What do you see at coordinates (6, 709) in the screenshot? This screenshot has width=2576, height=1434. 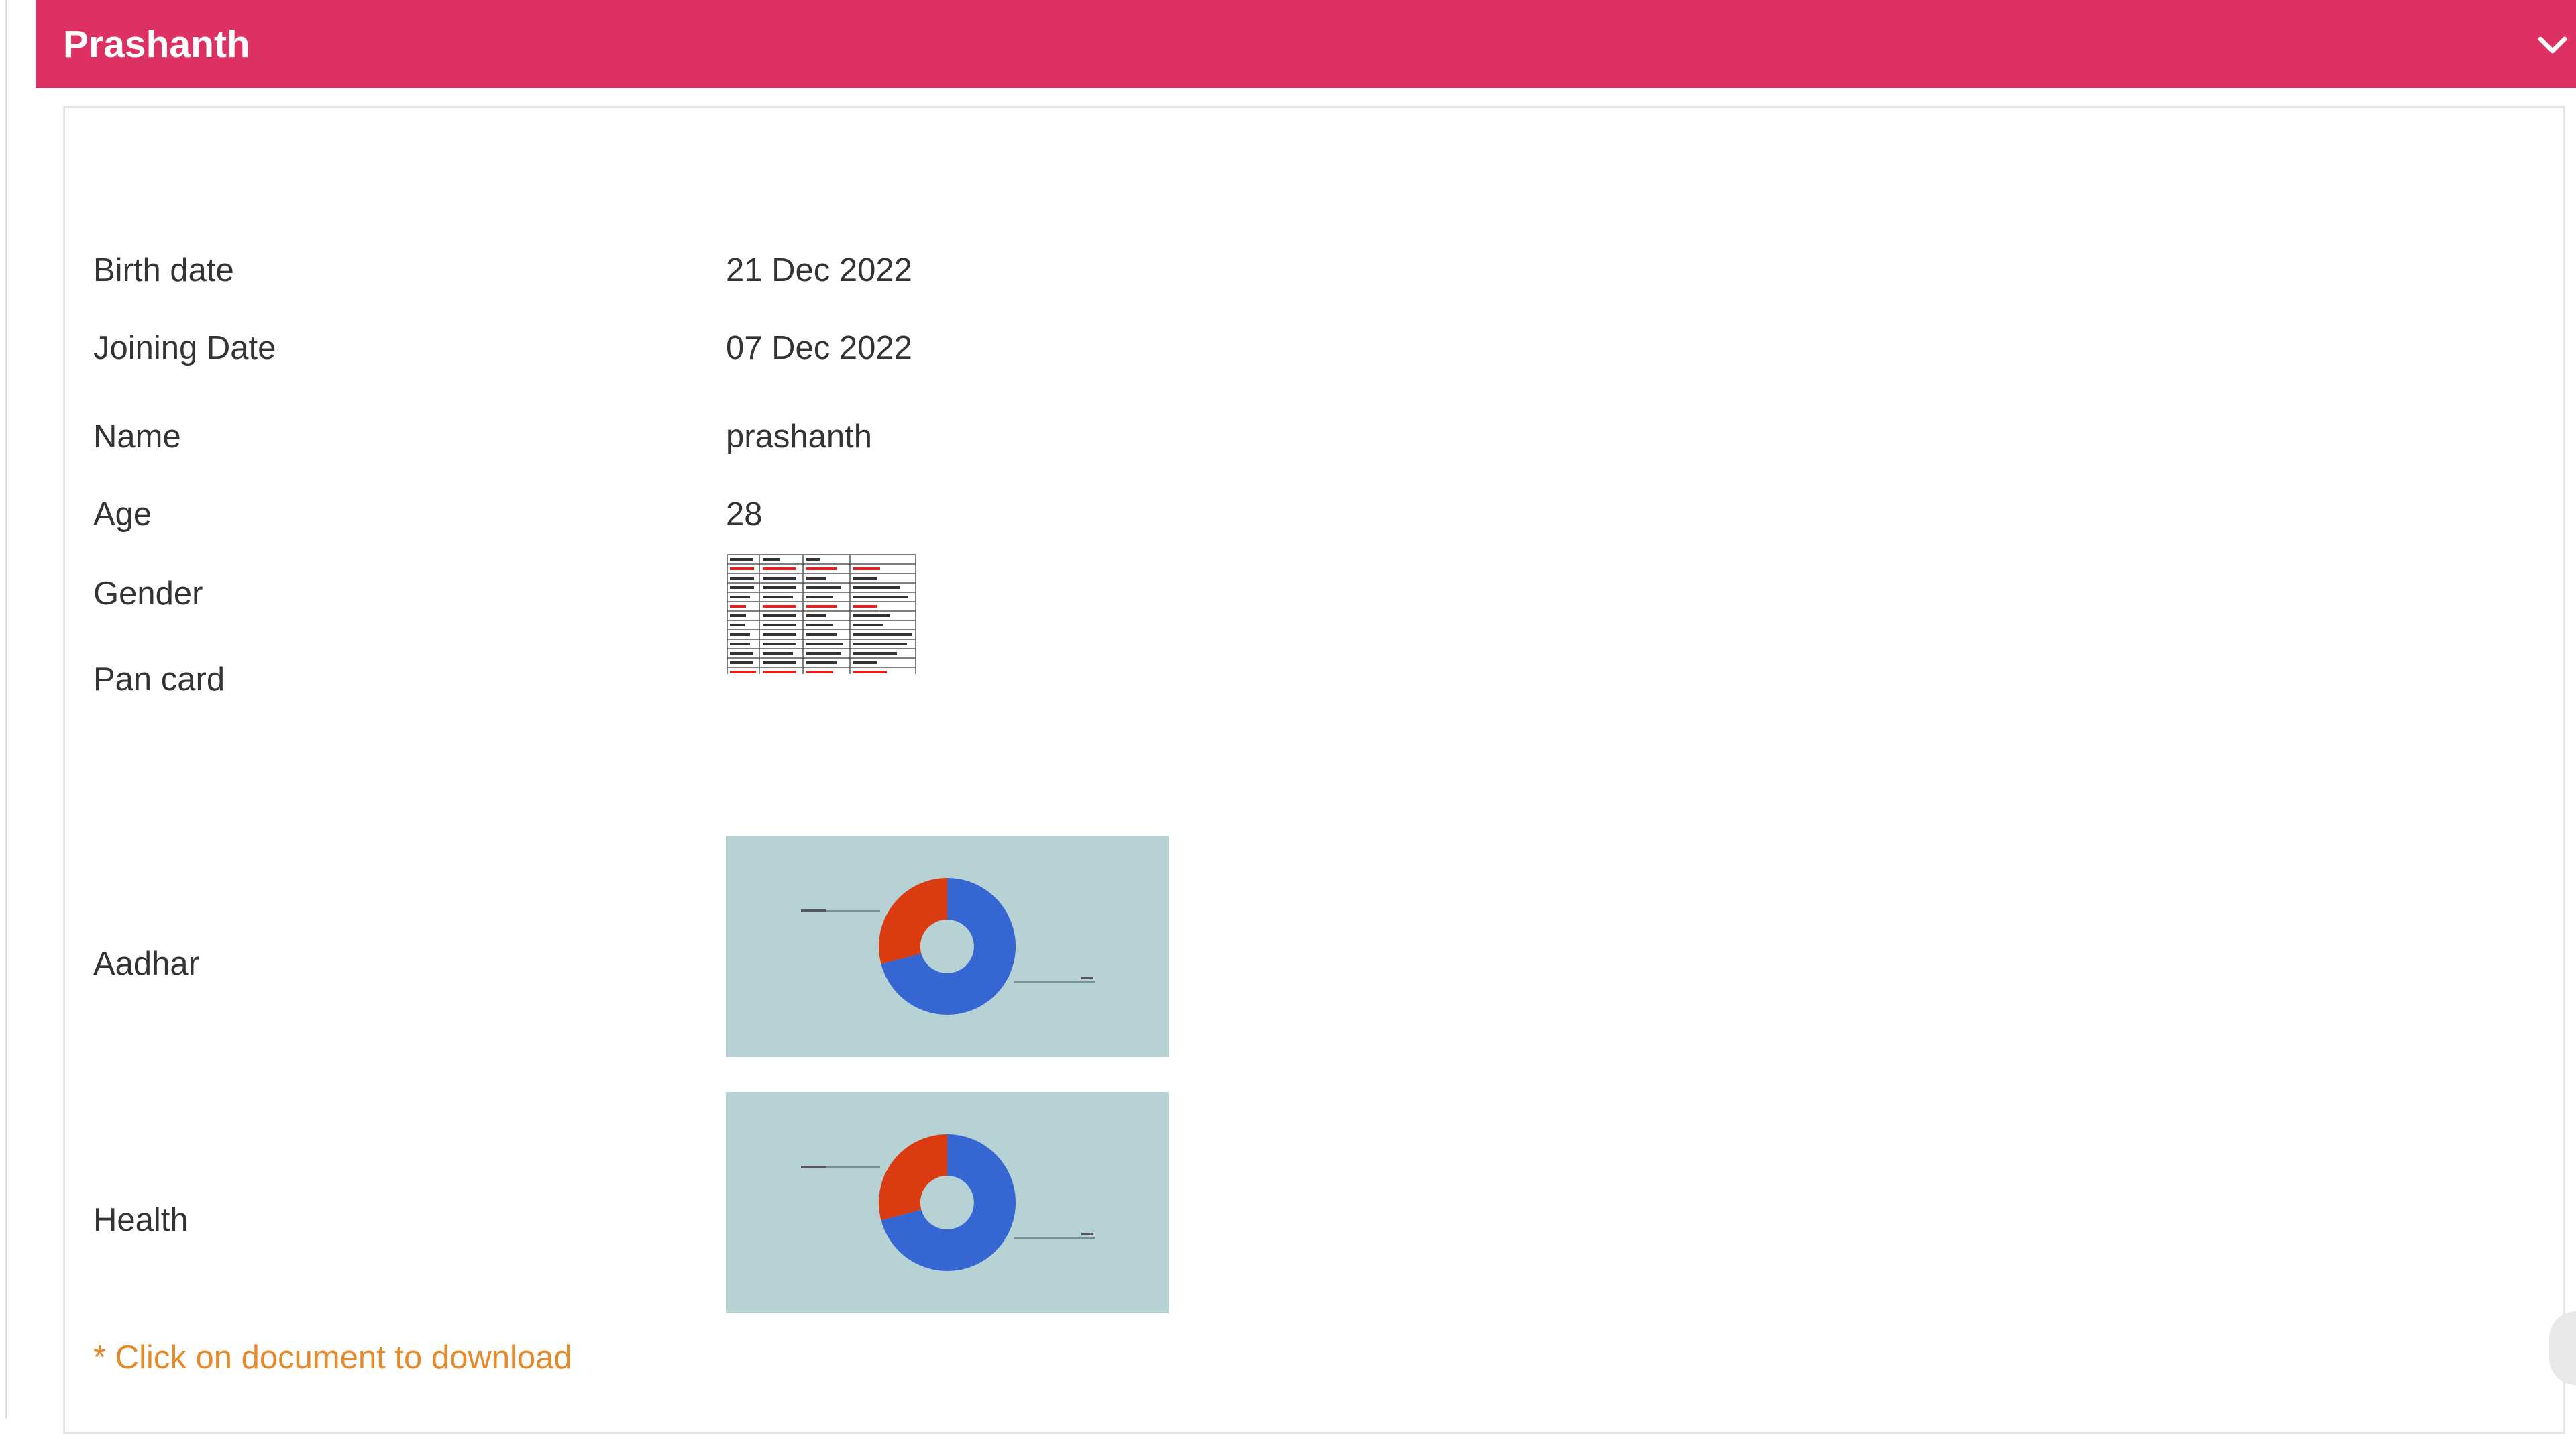 I see `page-left-border` at bounding box center [6, 709].